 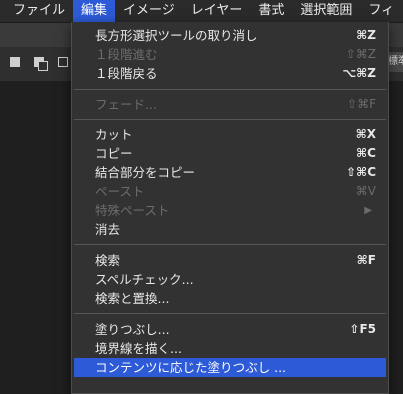 What do you see at coordinates (108, 229) in the screenshot?
I see `menu-item-label: 消去` at bounding box center [108, 229].